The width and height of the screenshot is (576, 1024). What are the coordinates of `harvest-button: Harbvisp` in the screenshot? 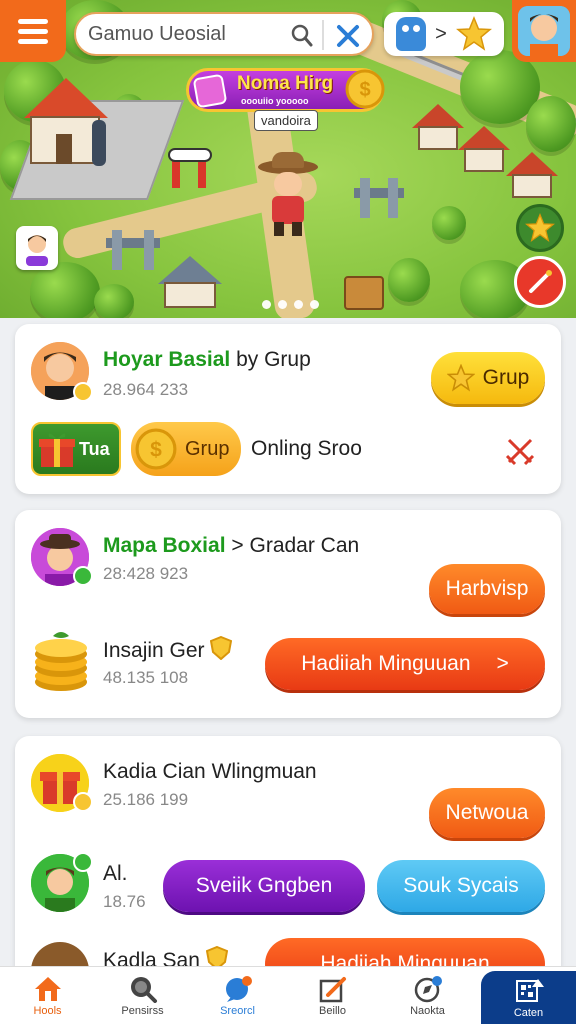 It's located at (487, 589).